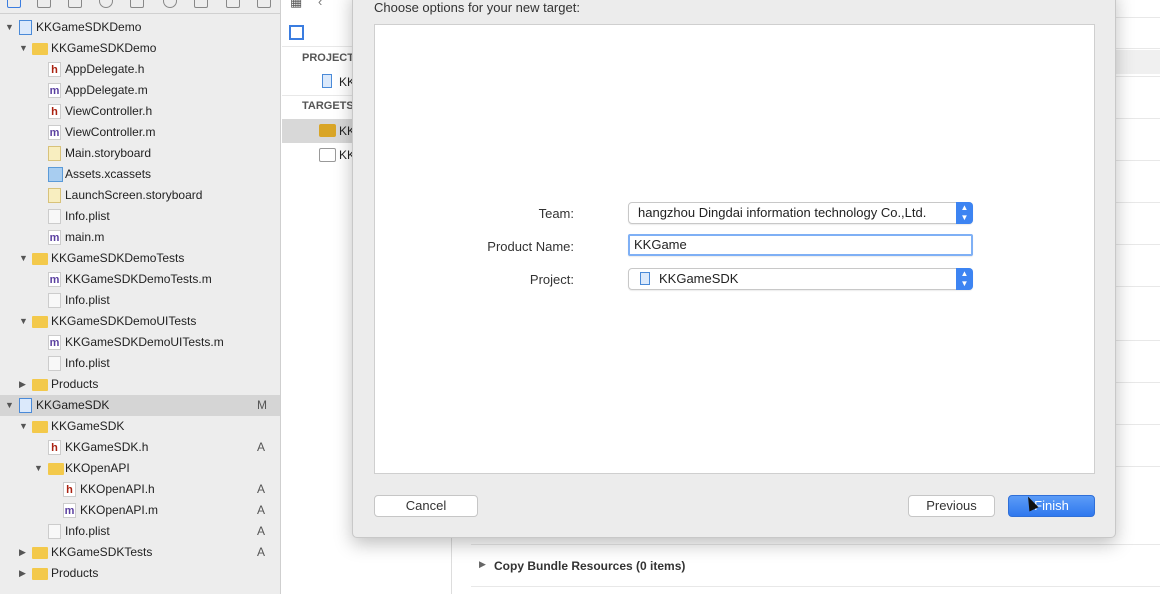 This screenshot has width=1160, height=594. What do you see at coordinates (106, 4) in the screenshot?
I see `find-icon` at bounding box center [106, 4].